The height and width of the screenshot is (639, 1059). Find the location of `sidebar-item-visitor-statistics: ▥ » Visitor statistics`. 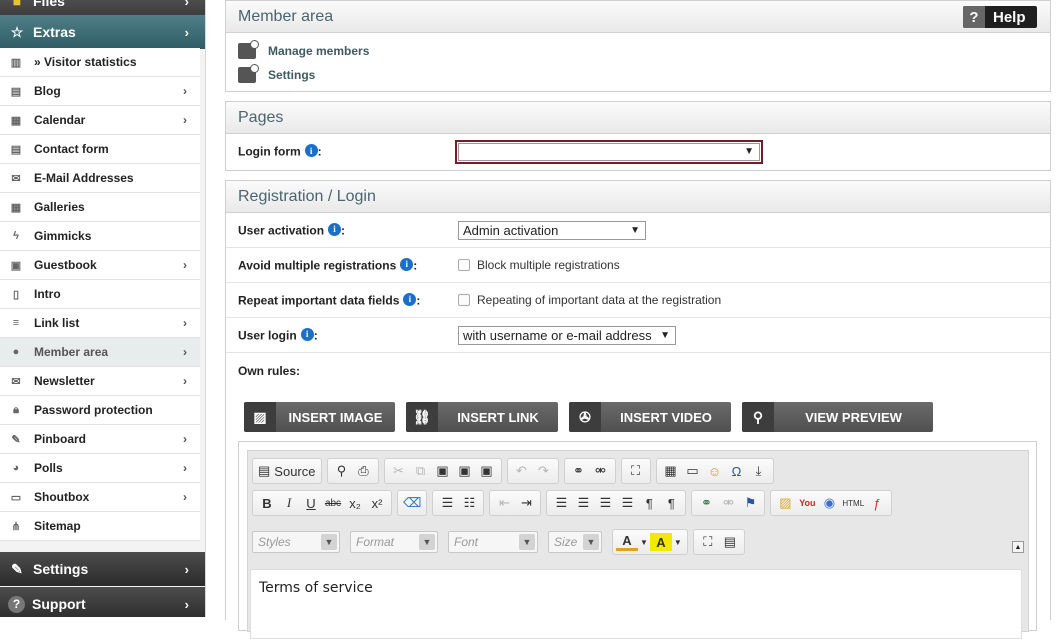

sidebar-item-visitor-statistics: ▥ » Visitor statistics is located at coordinates (100, 62).